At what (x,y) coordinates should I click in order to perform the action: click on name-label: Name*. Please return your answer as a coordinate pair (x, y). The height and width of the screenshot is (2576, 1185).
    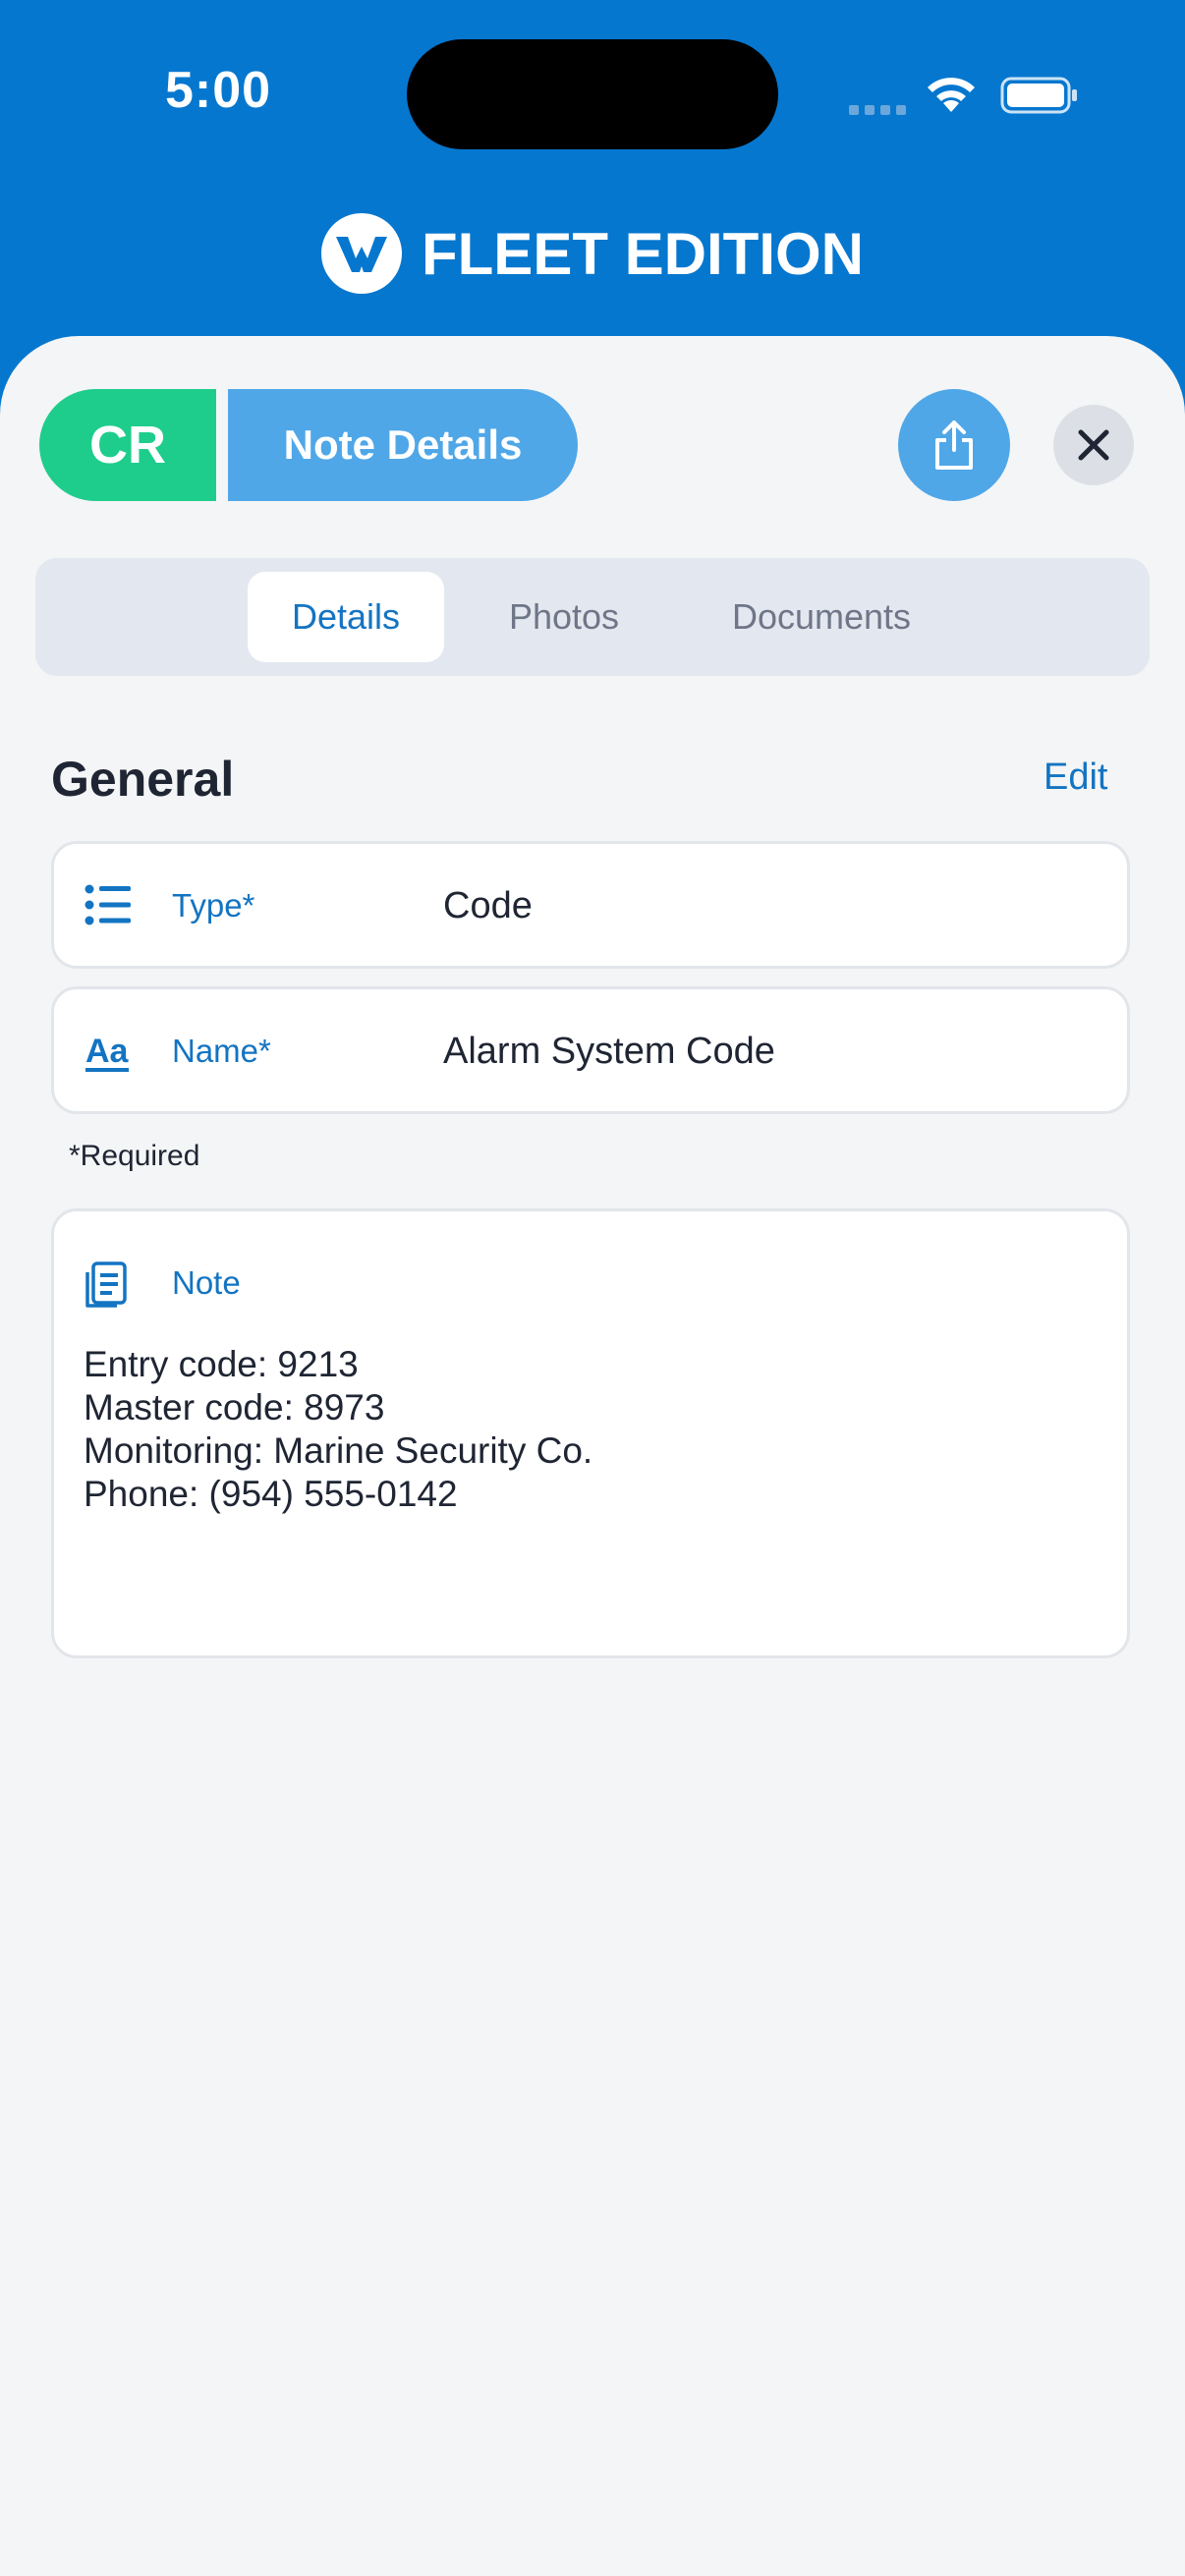
    Looking at the image, I should click on (222, 1051).